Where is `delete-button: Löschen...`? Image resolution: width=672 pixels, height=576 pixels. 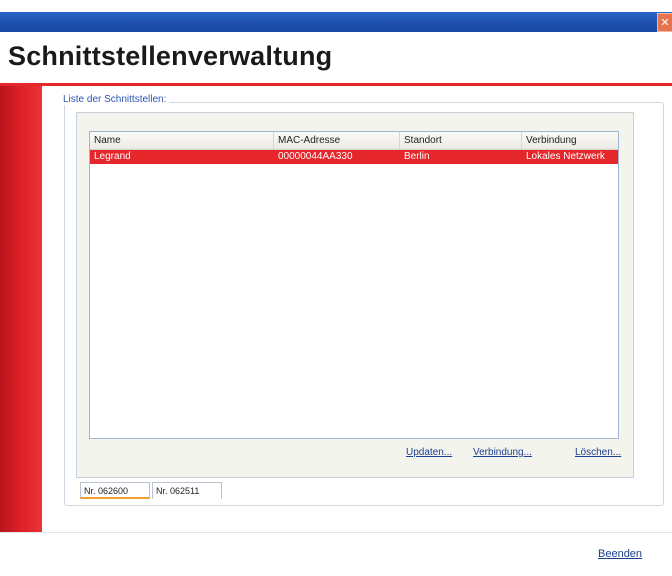 delete-button: Löschen... is located at coordinates (598, 454).